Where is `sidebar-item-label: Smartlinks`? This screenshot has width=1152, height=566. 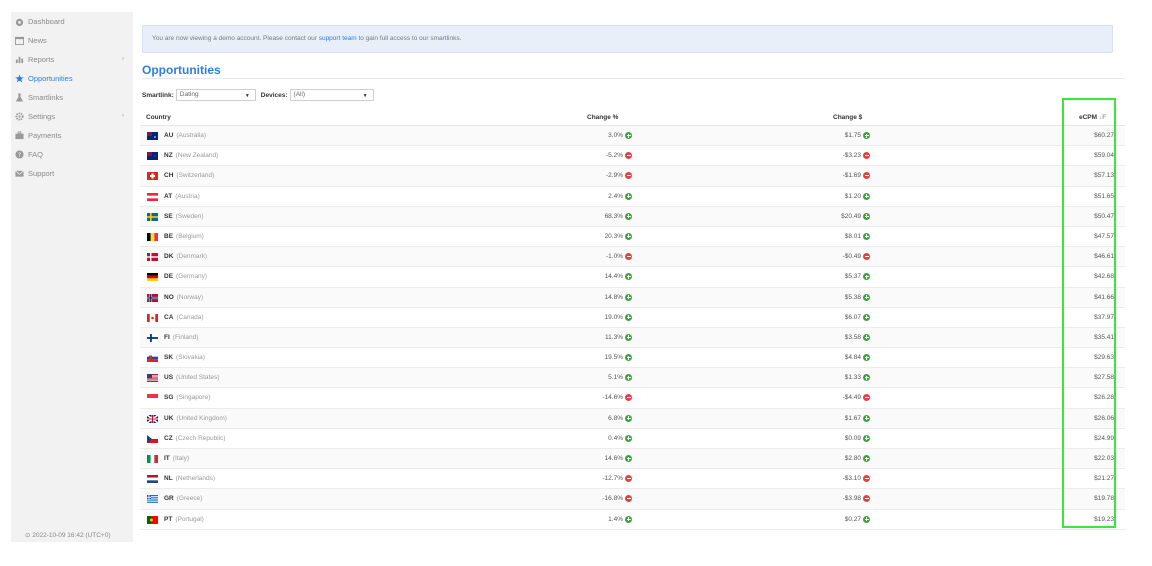 sidebar-item-label: Smartlinks is located at coordinates (46, 97).